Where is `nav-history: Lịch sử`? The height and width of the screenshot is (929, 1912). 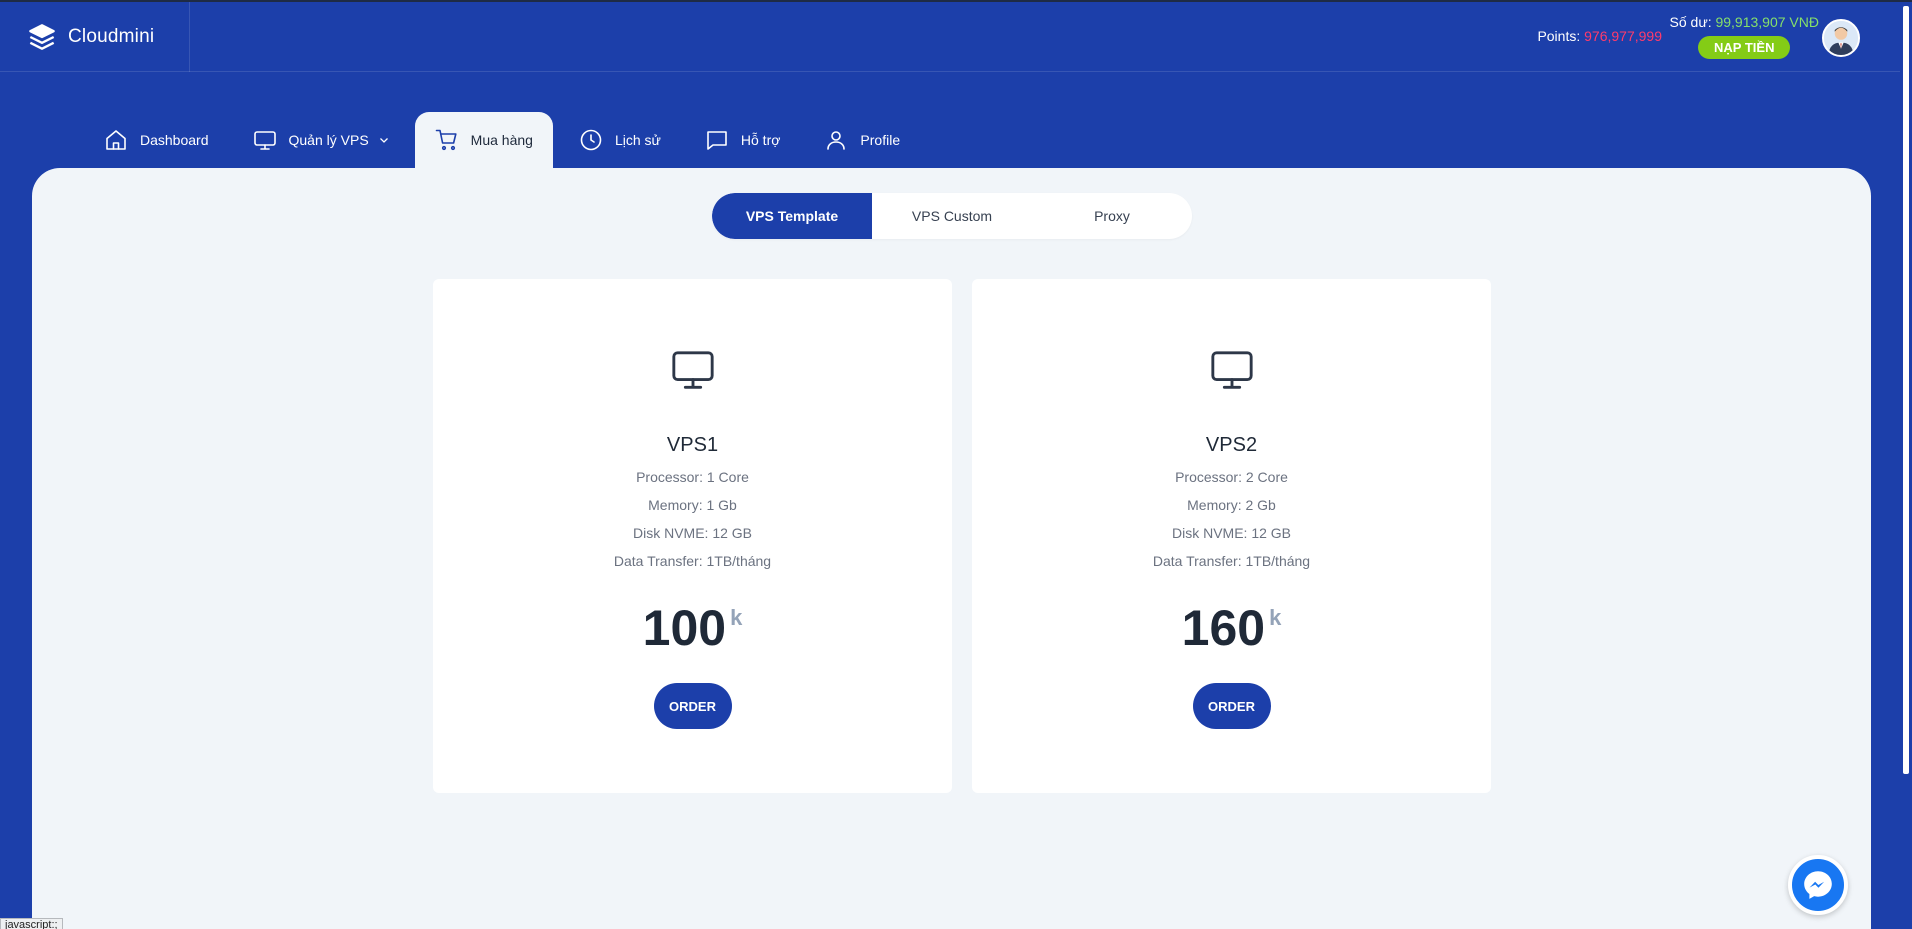
nav-history: Lịch sử is located at coordinates (620, 140).